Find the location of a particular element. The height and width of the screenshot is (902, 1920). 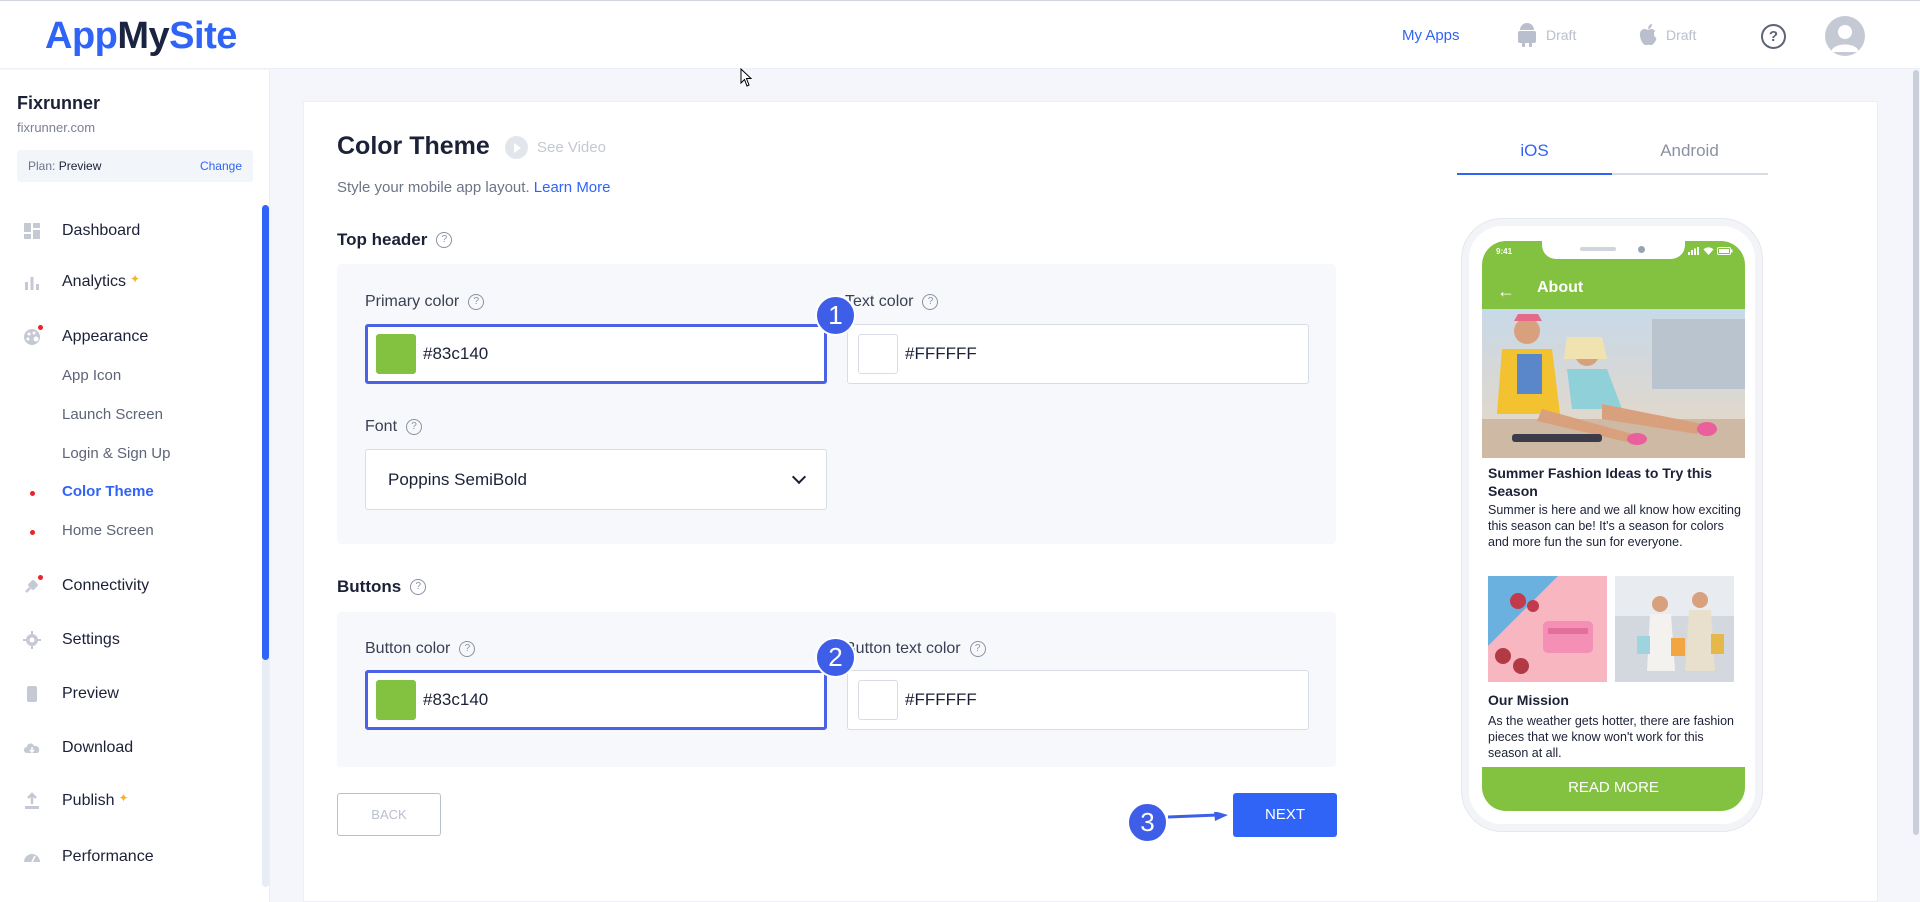

learn-more-link: Learn More is located at coordinates (572, 187).